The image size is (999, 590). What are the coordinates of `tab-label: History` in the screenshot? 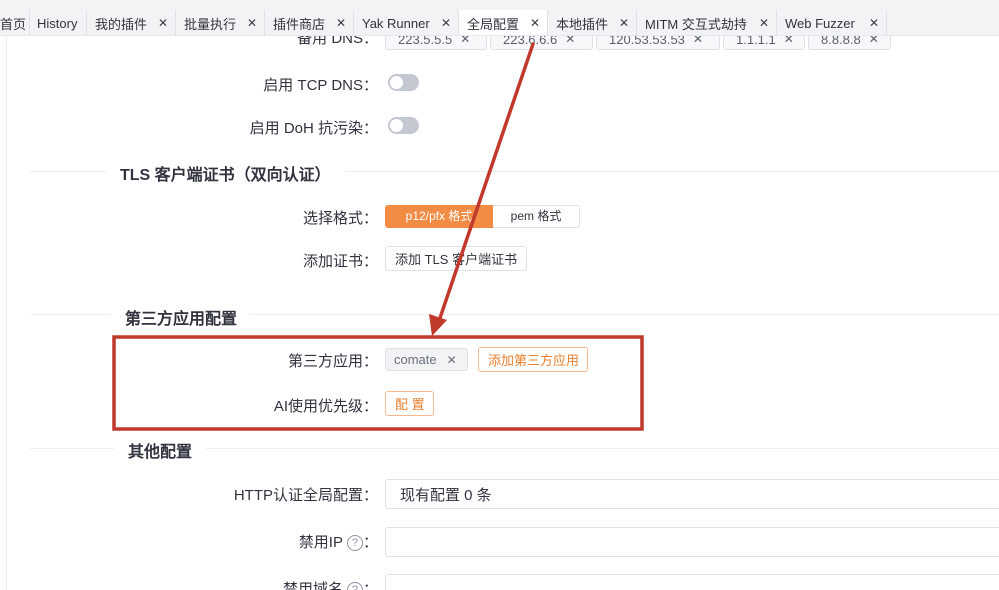 It's located at (57, 23).